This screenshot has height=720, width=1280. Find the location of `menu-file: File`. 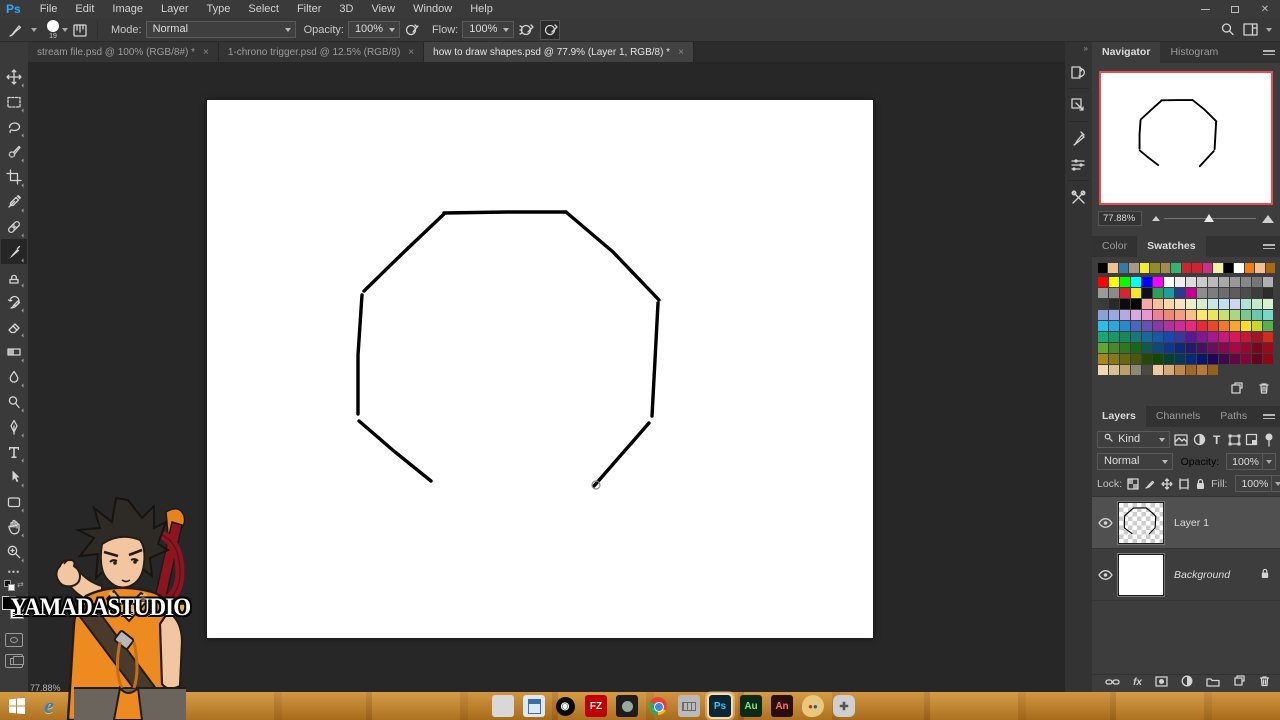

menu-file: File is located at coordinates (49, 9).